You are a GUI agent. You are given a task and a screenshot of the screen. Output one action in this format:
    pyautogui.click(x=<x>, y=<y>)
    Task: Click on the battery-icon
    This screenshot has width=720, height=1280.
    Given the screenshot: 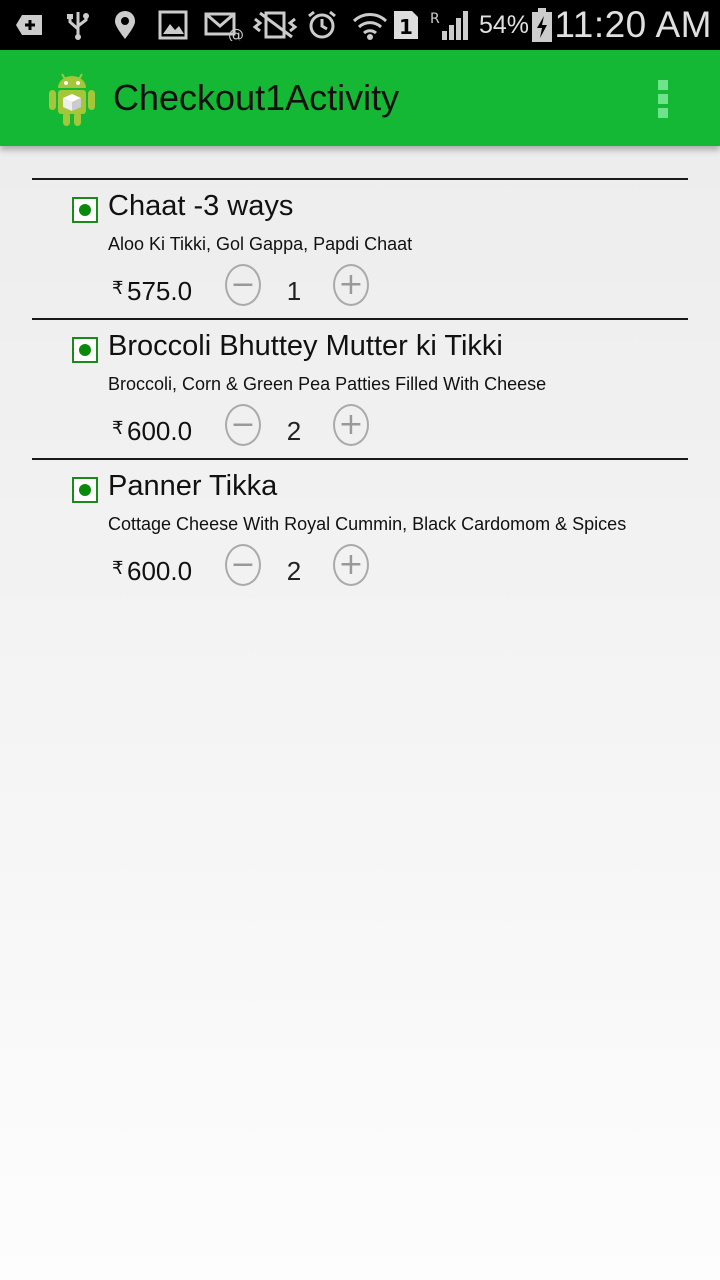 What is the action you would take?
    pyautogui.click(x=542, y=25)
    